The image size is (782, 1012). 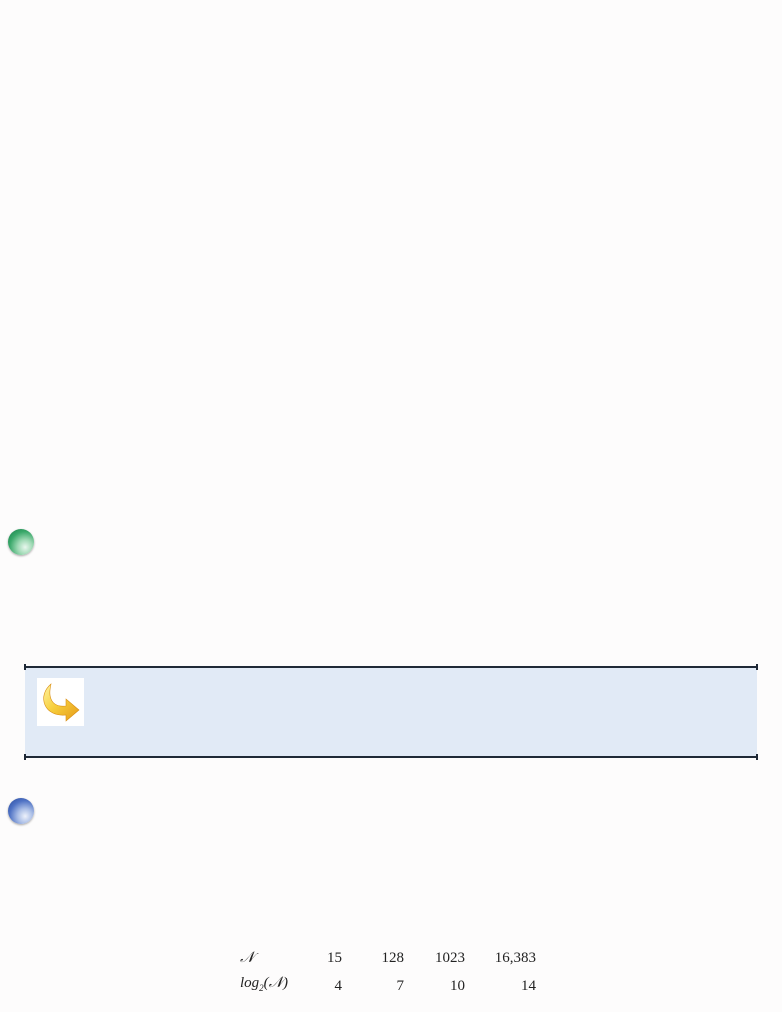 I want to click on row-label-n: 𝒩, so click(x=247, y=958).